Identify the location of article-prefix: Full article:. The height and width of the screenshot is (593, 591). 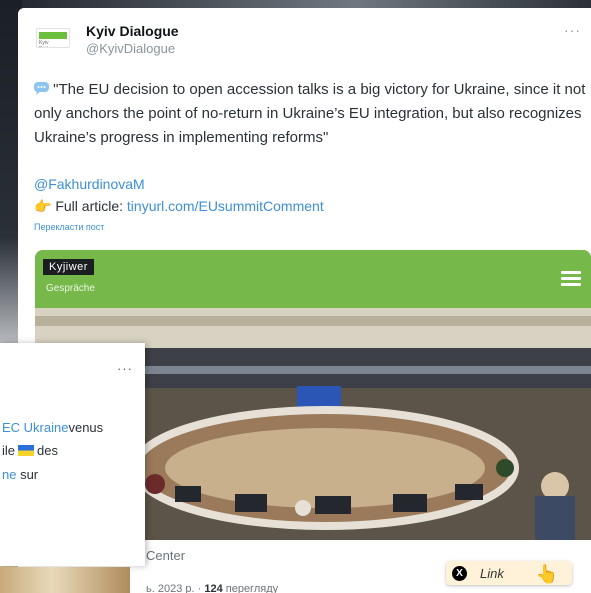
(89, 206).